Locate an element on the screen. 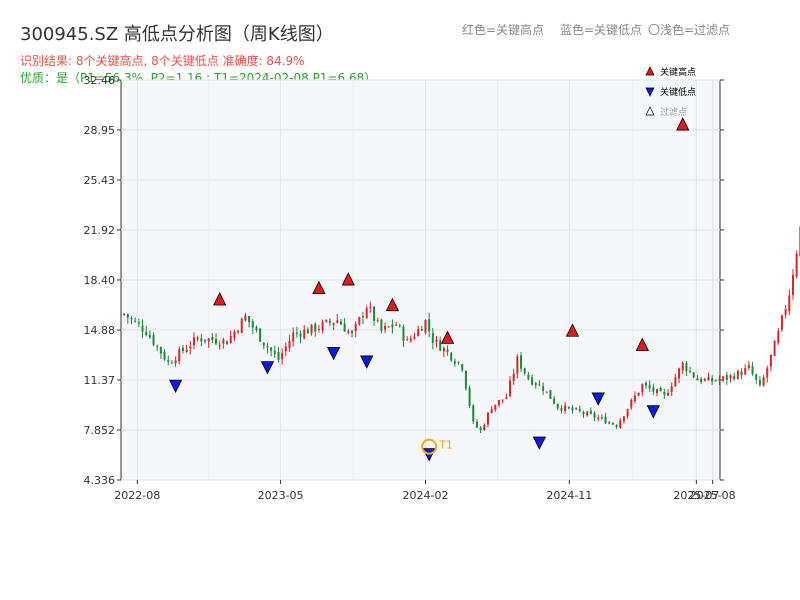  y-tick-label: 21.92 is located at coordinates (100, 230).